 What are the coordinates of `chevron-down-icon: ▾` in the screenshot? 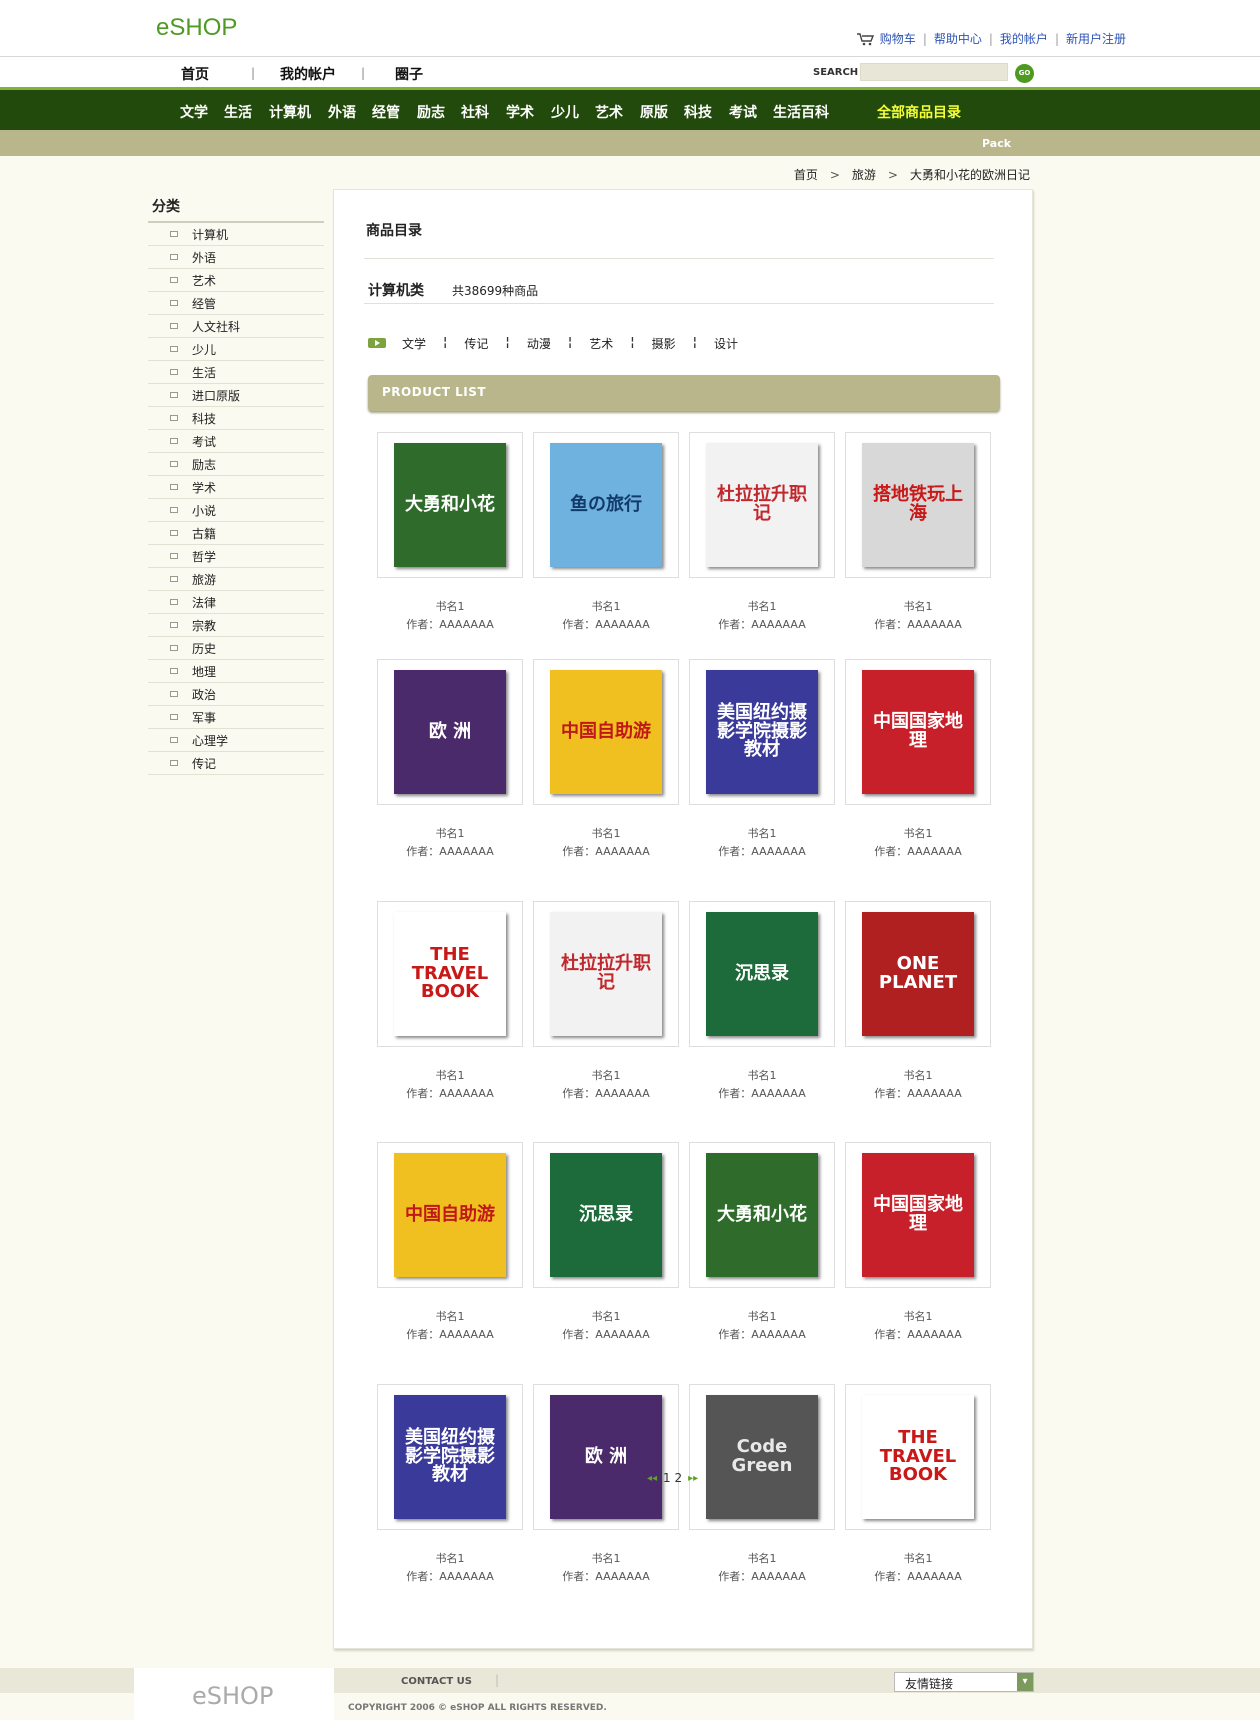 It's located at (1025, 1682).